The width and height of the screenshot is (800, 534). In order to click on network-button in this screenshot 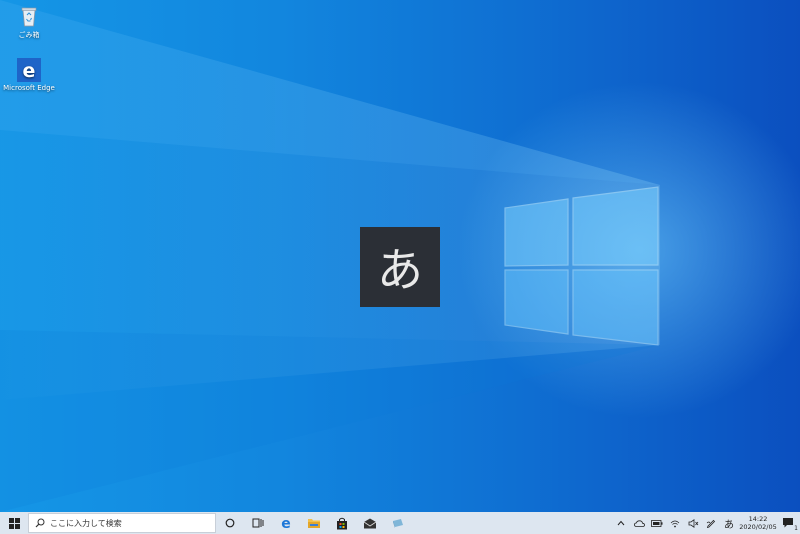, I will do `click(675, 523)`.